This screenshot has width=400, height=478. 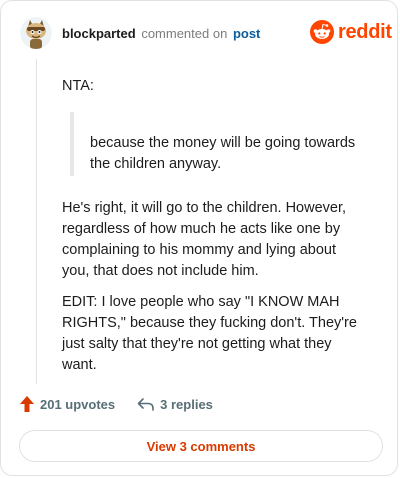 I want to click on replies-button: 3 replies, so click(x=175, y=404).